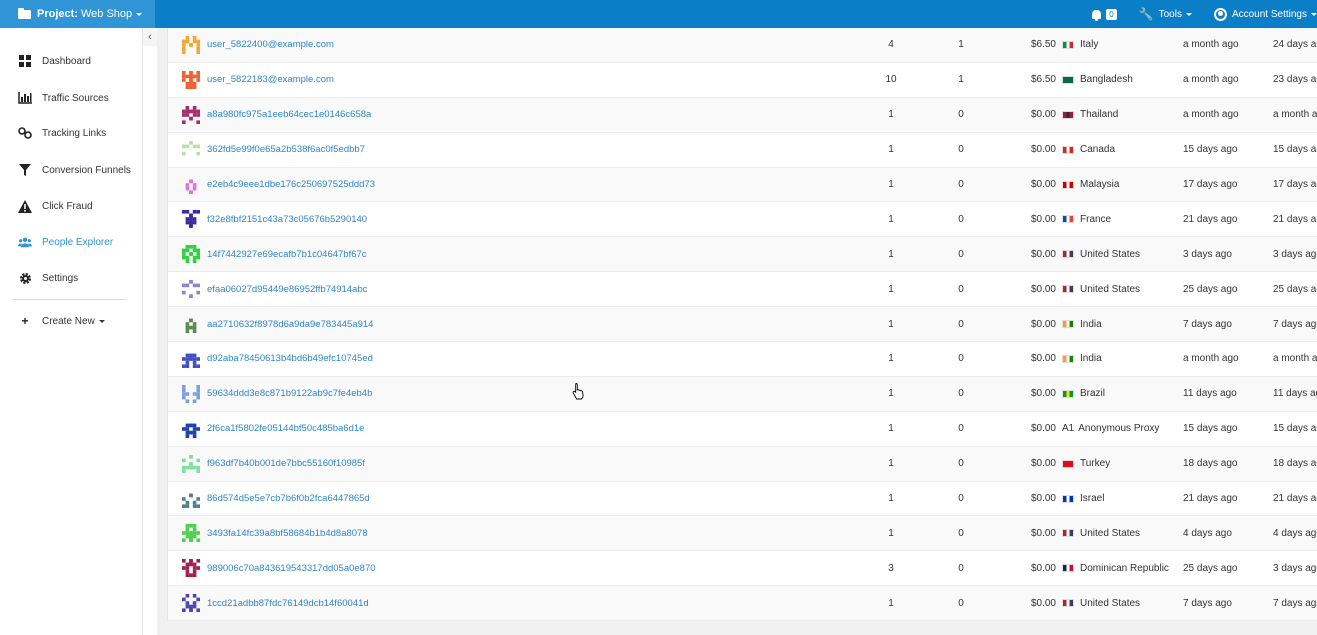 This screenshot has width=1317, height=635. I want to click on user-link: user_5822183@example.com, so click(270, 79).